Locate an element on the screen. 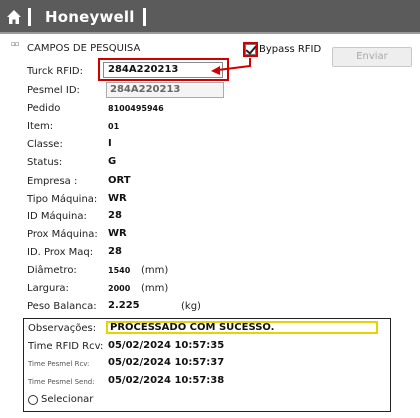  status-label: Status: is located at coordinates (45, 162).